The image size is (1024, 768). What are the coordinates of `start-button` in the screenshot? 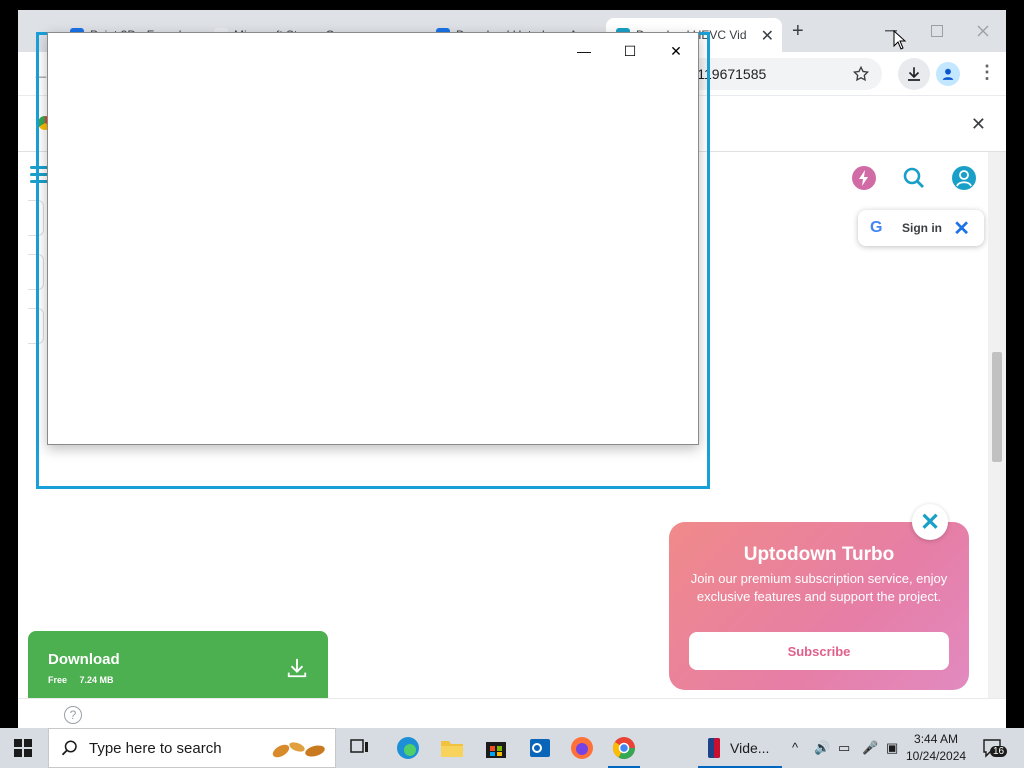 It's located at (23, 748).